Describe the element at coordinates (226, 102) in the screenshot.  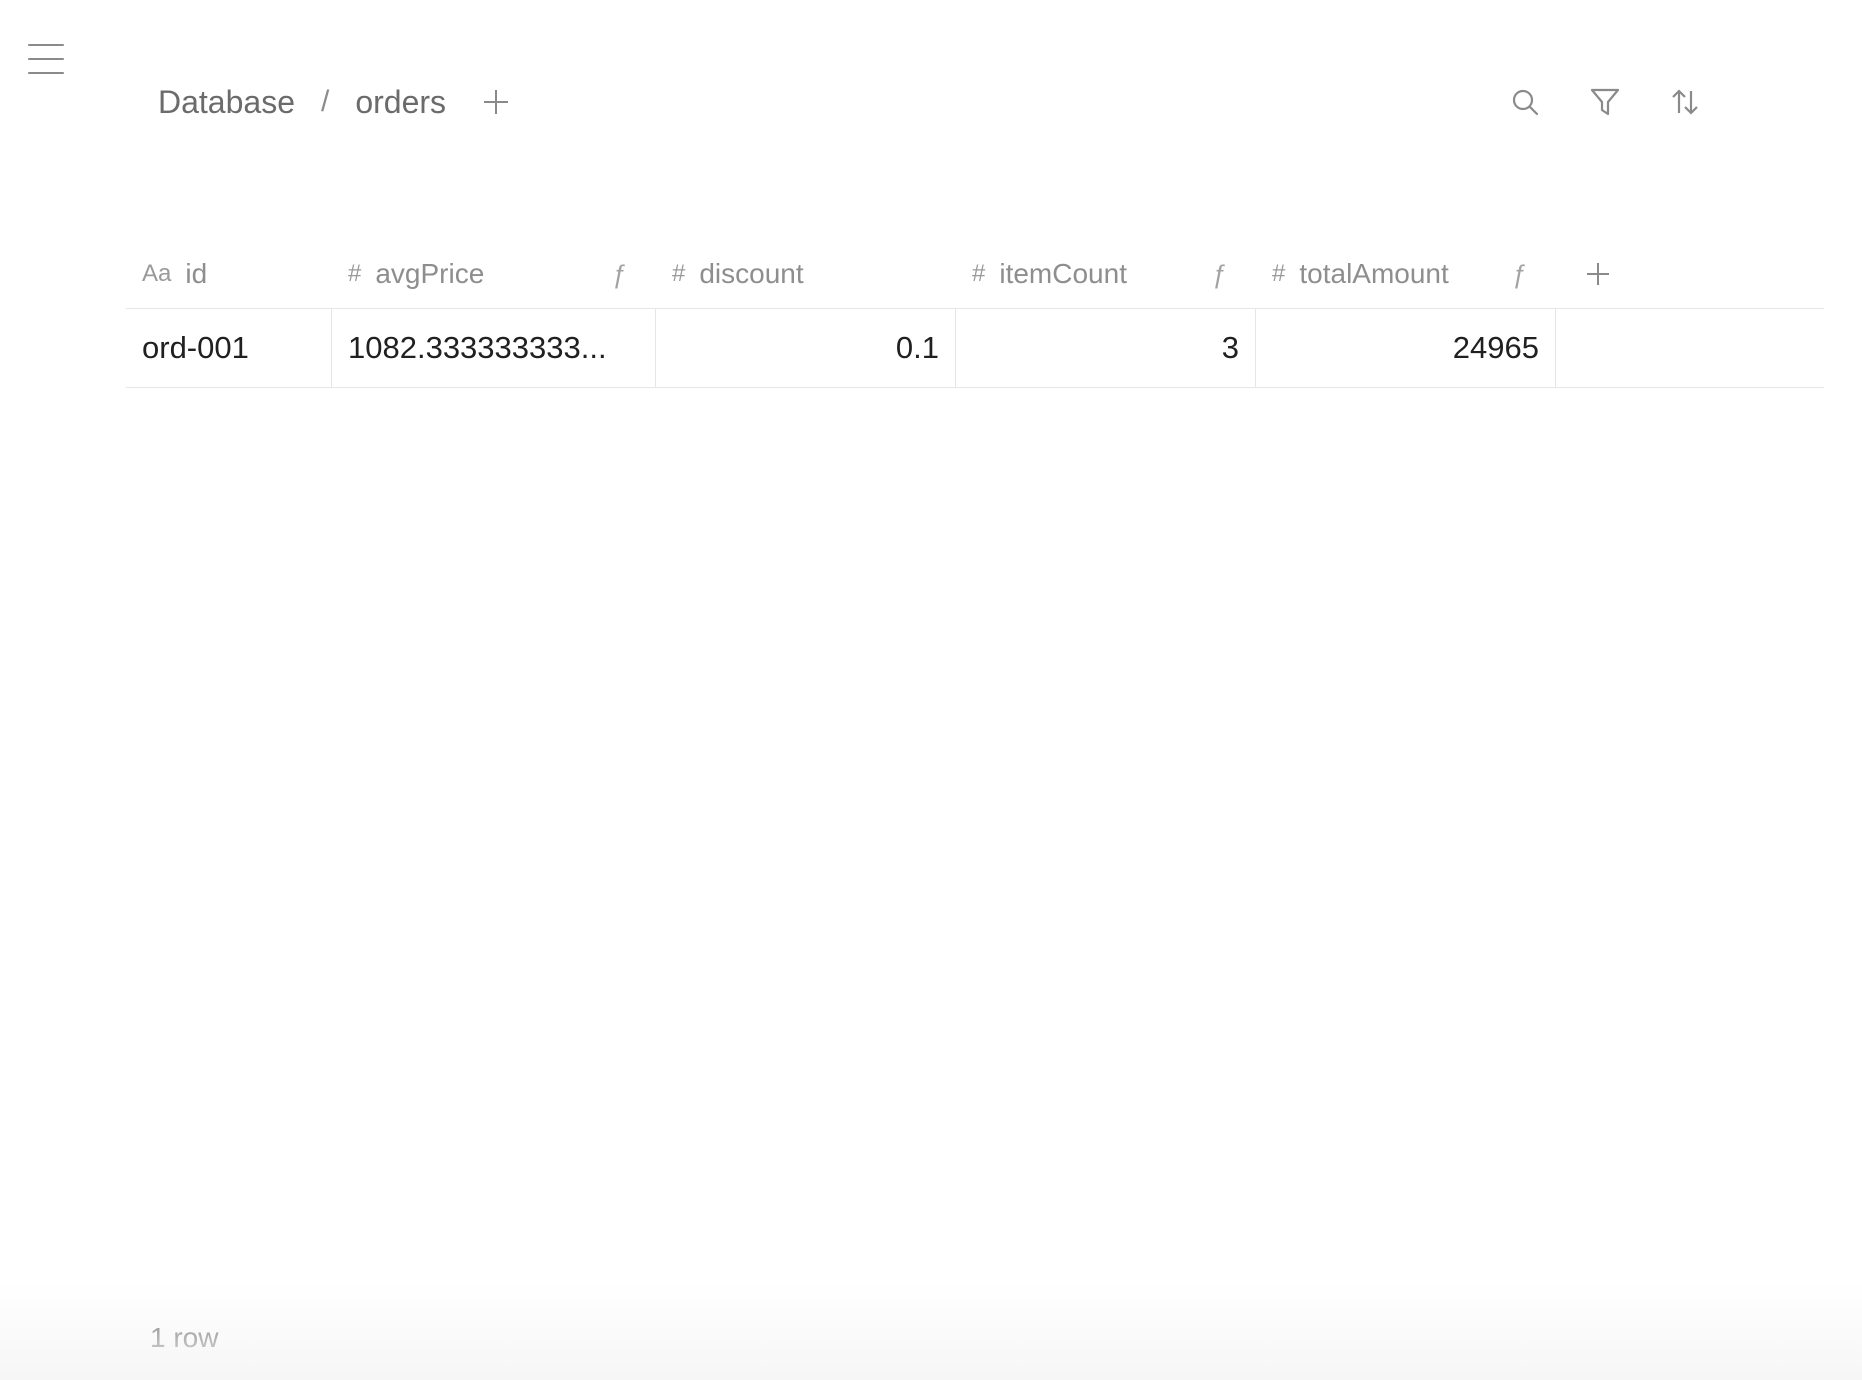
I see `breadcrumb-root: Database` at that location.